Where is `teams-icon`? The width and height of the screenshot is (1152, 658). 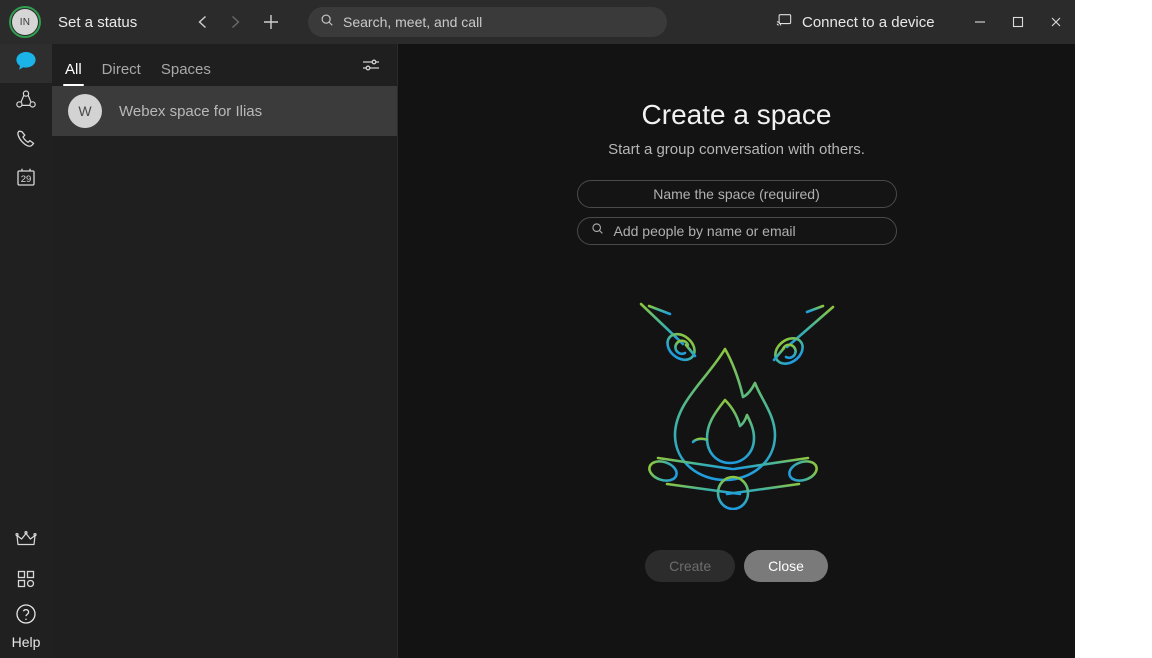
teams-icon is located at coordinates (26, 102).